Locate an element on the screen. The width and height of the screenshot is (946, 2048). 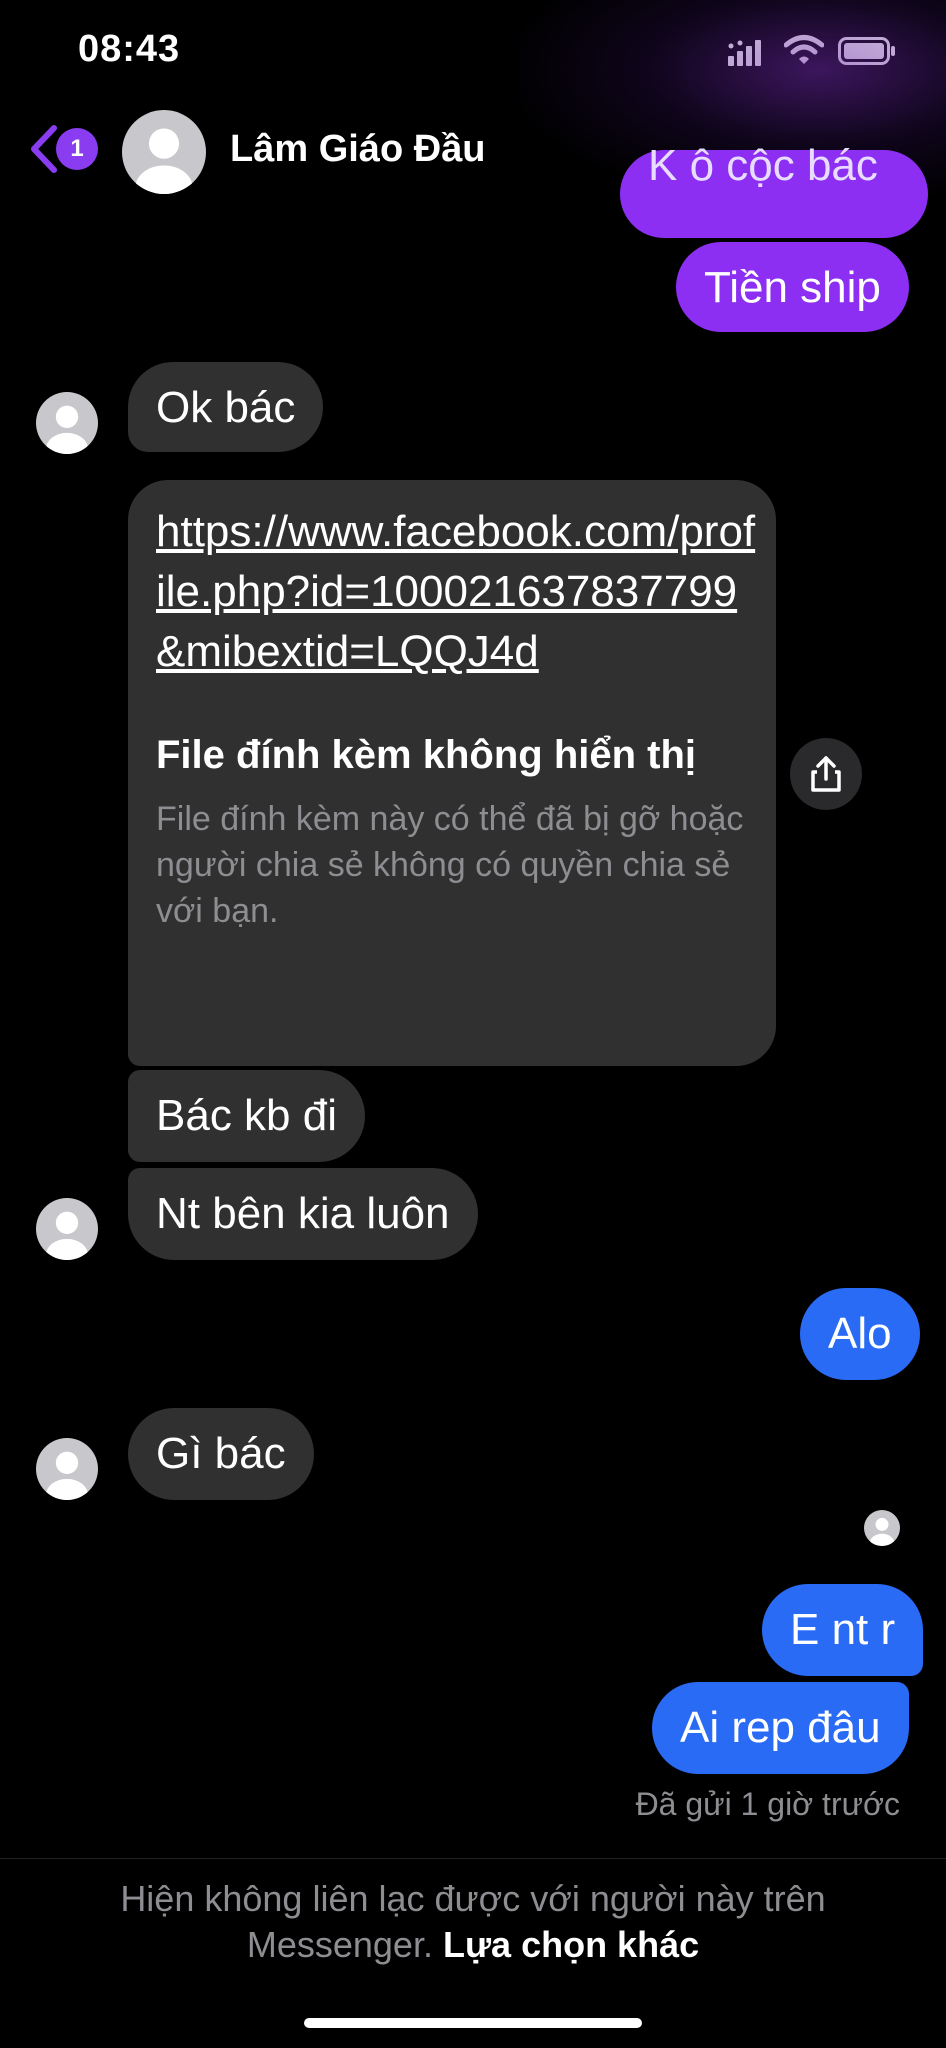
divider is located at coordinates (473, 1858).